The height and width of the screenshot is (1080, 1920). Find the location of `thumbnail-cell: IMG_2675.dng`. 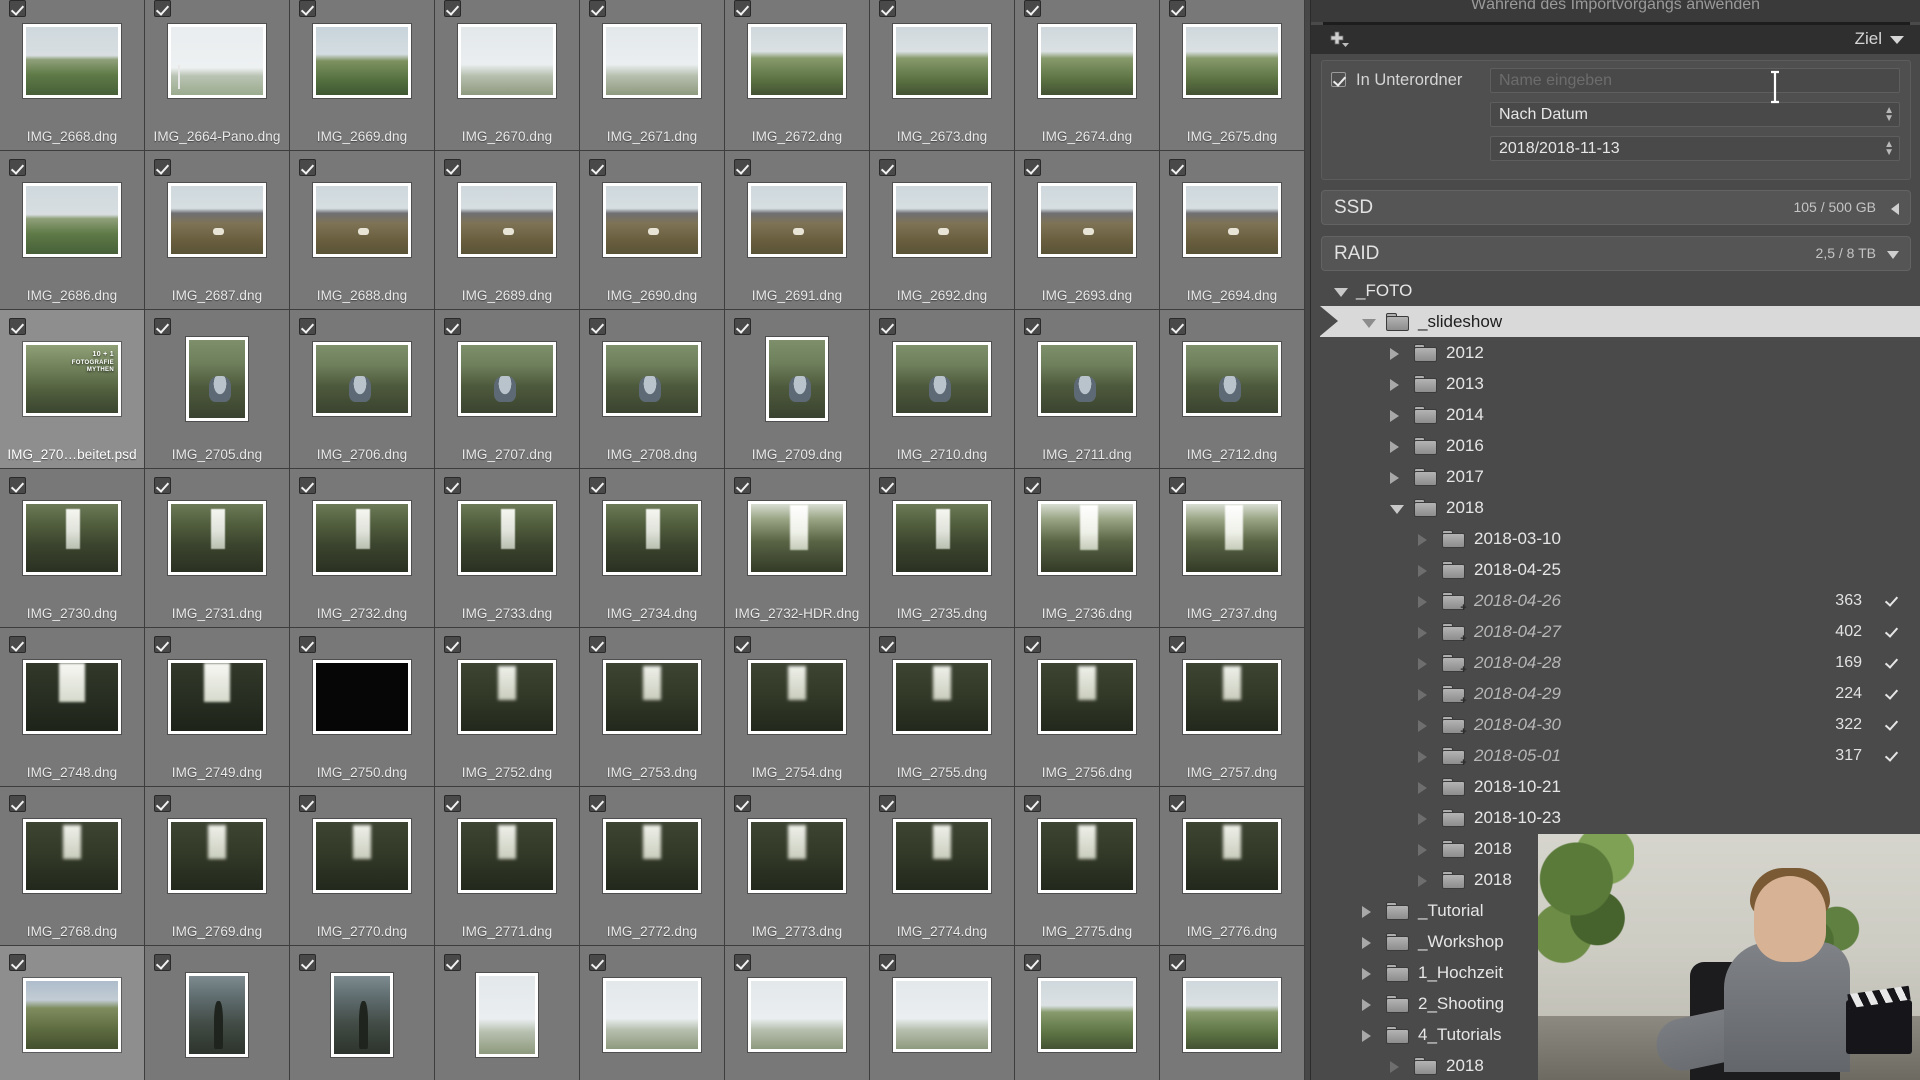

thumbnail-cell: IMG_2675.dng is located at coordinates (1232, 75).